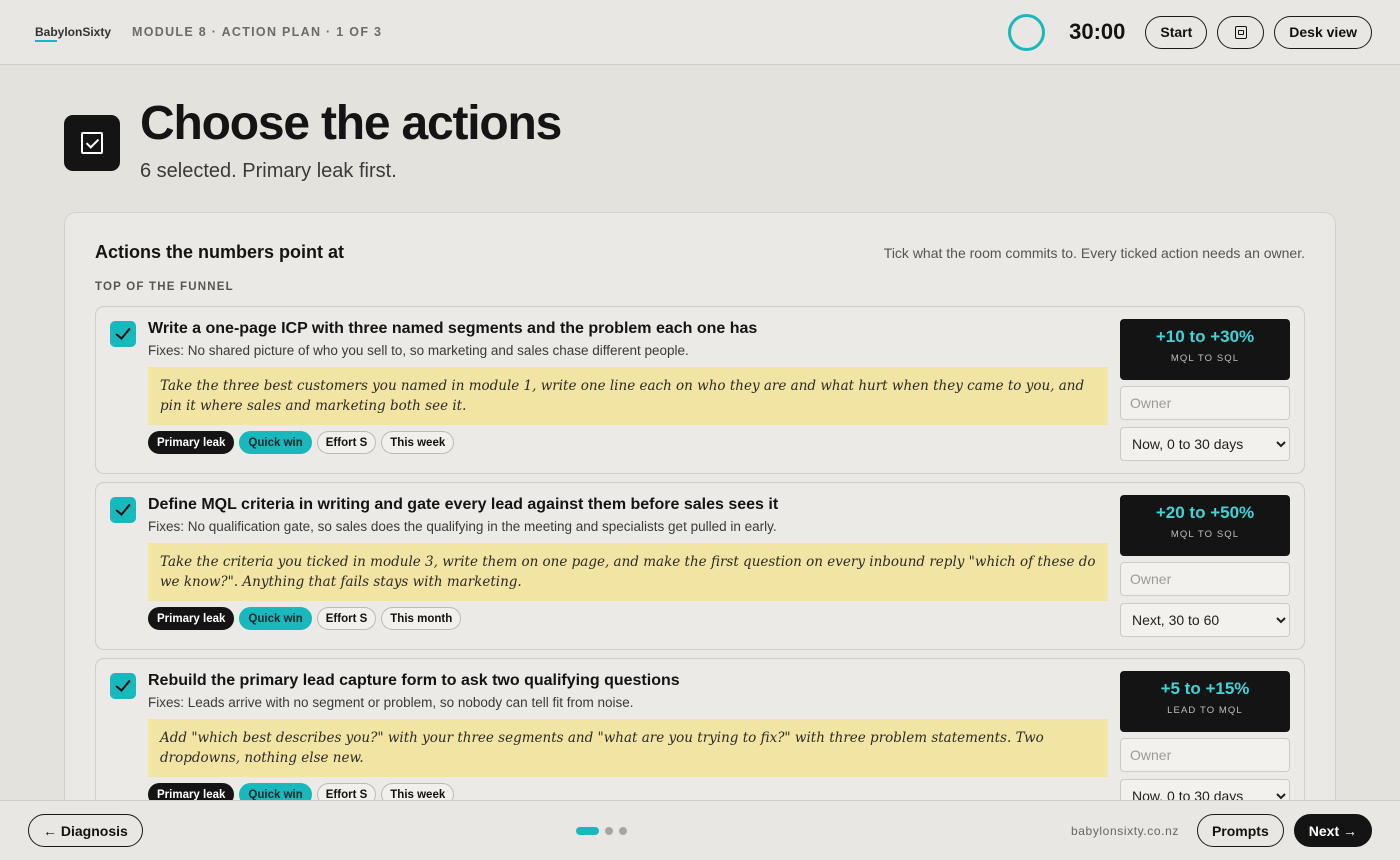 This screenshot has height=860, width=1400. Describe the element at coordinates (1205, 336) in the screenshot. I see `impact-range: +10 to +30%` at that location.